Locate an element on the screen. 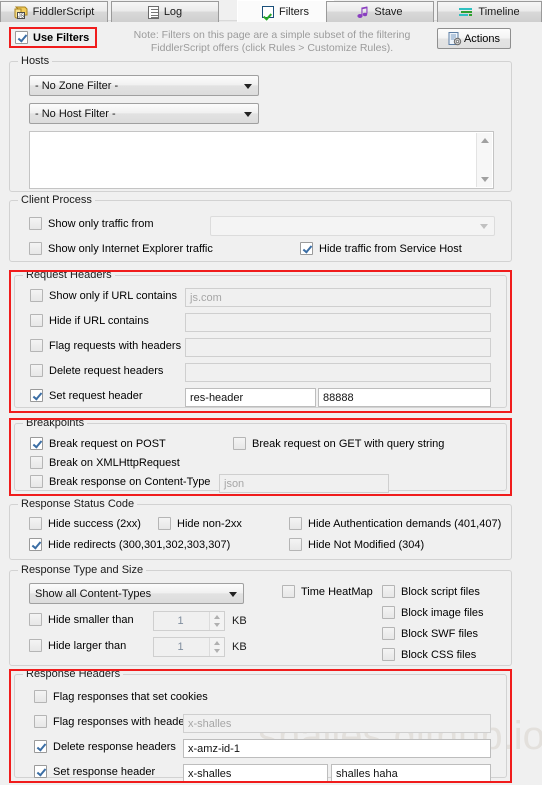  delete-response-headers-row: Delete response headers is located at coordinates (105, 746).